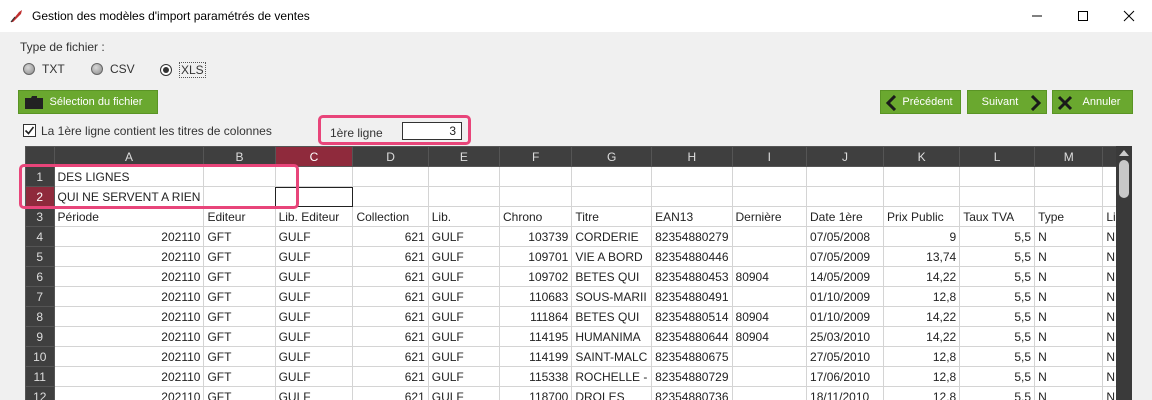  Describe the element at coordinates (129, 216) in the screenshot. I see `grid-cell: Période` at that location.